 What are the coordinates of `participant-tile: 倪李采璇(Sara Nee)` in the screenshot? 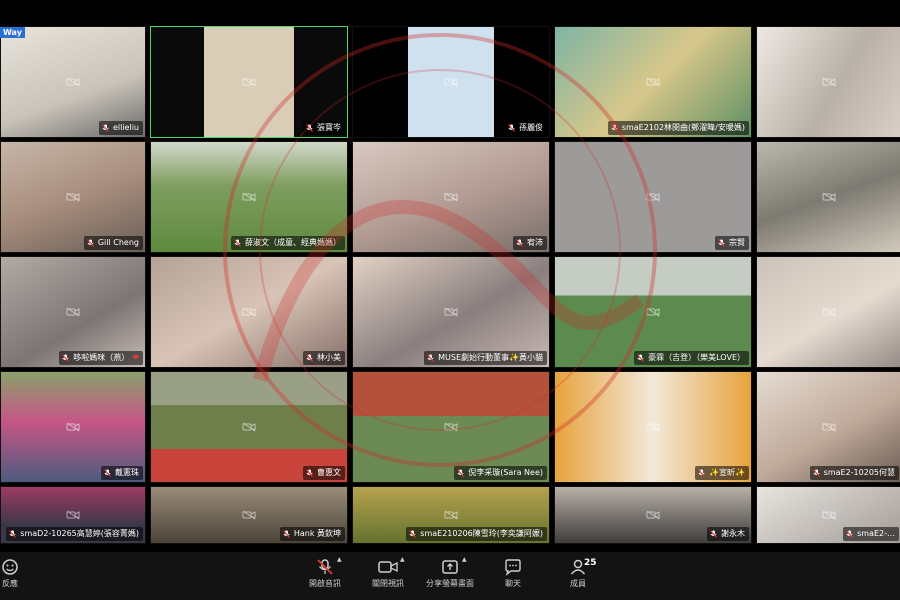 It's located at (451, 427).